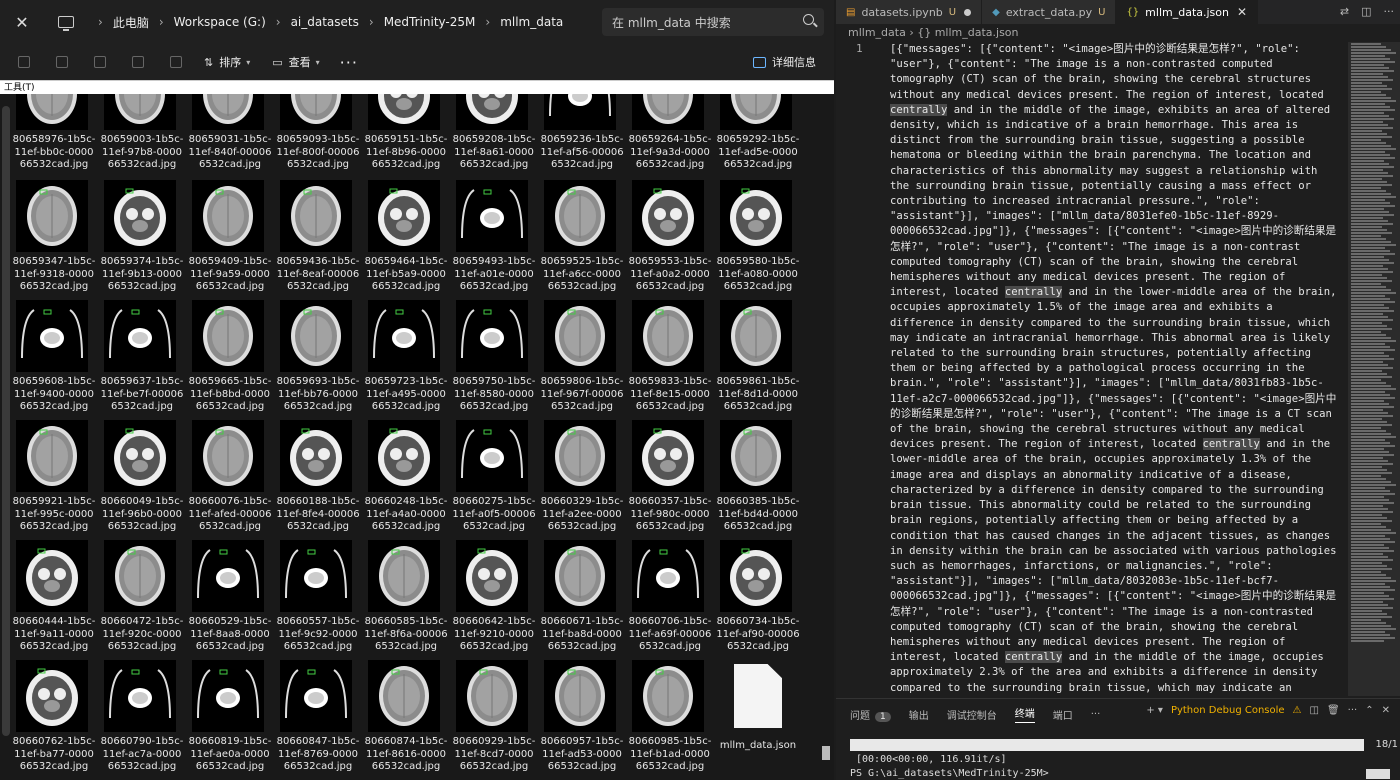  I want to click on image-file-tile: 80660819-1b5c-11ef-ae0a-000066532cad.jpg, so click(230, 719).